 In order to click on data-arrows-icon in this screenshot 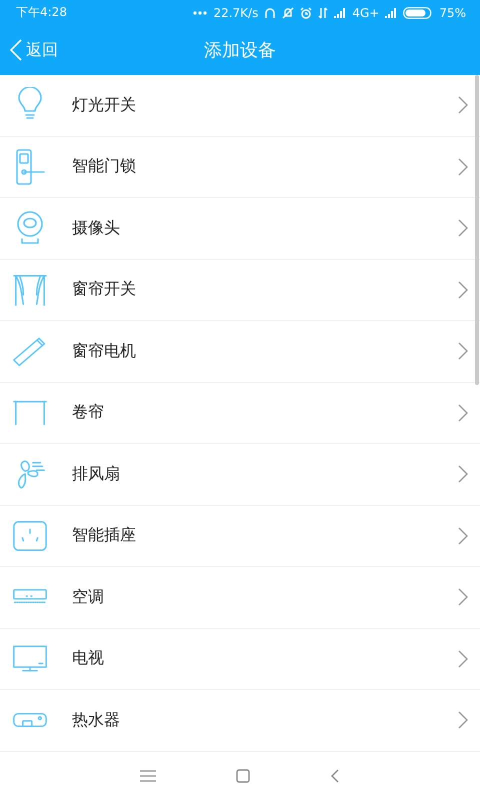, I will do `click(323, 12)`.